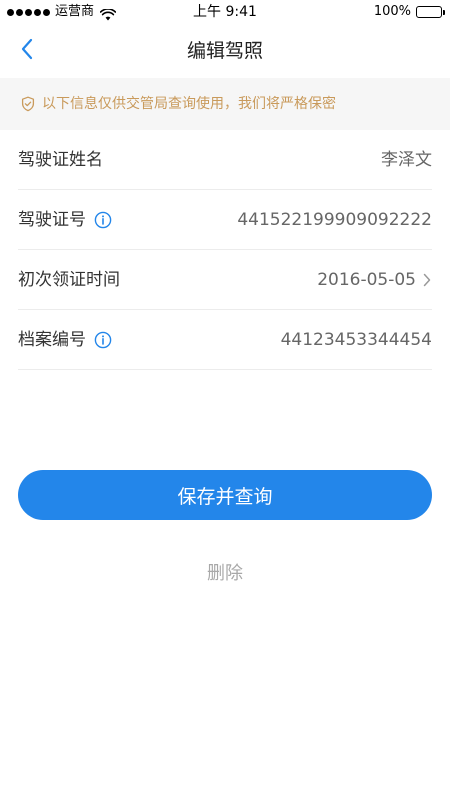 This screenshot has height=800, width=450. I want to click on field-value-file-number: 44123453344454, so click(356, 340).